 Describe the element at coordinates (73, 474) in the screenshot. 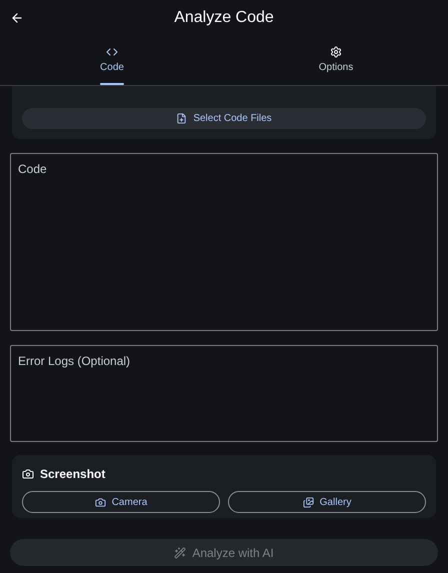

I see `section-title: Screenshot` at that location.